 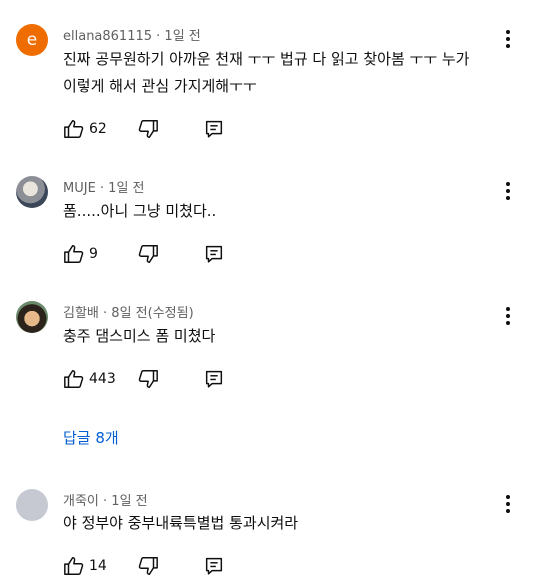 What do you see at coordinates (148, 313) in the screenshot?
I see `comment-time: · 8일 전(수정됨)` at bounding box center [148, 313].